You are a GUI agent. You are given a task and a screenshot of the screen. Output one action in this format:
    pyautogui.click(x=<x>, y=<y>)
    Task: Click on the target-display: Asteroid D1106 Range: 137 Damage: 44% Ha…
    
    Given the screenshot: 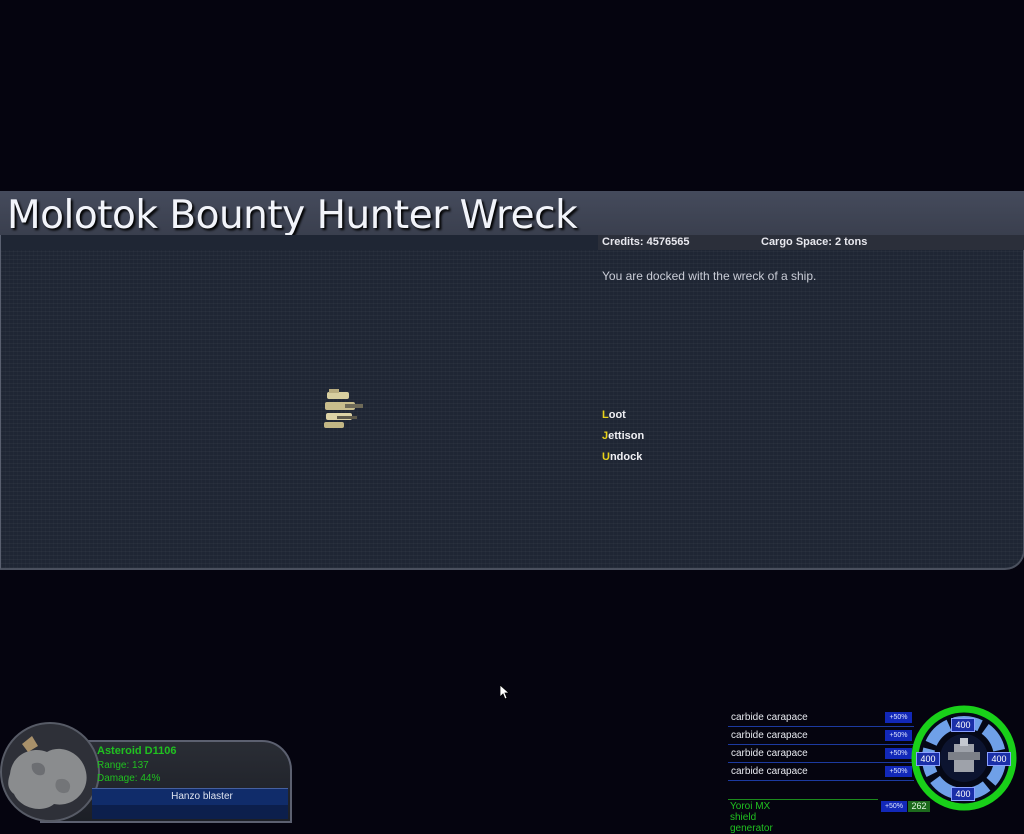 What is the action you would take?
    pyautogui.click(x=146, y=772)
    